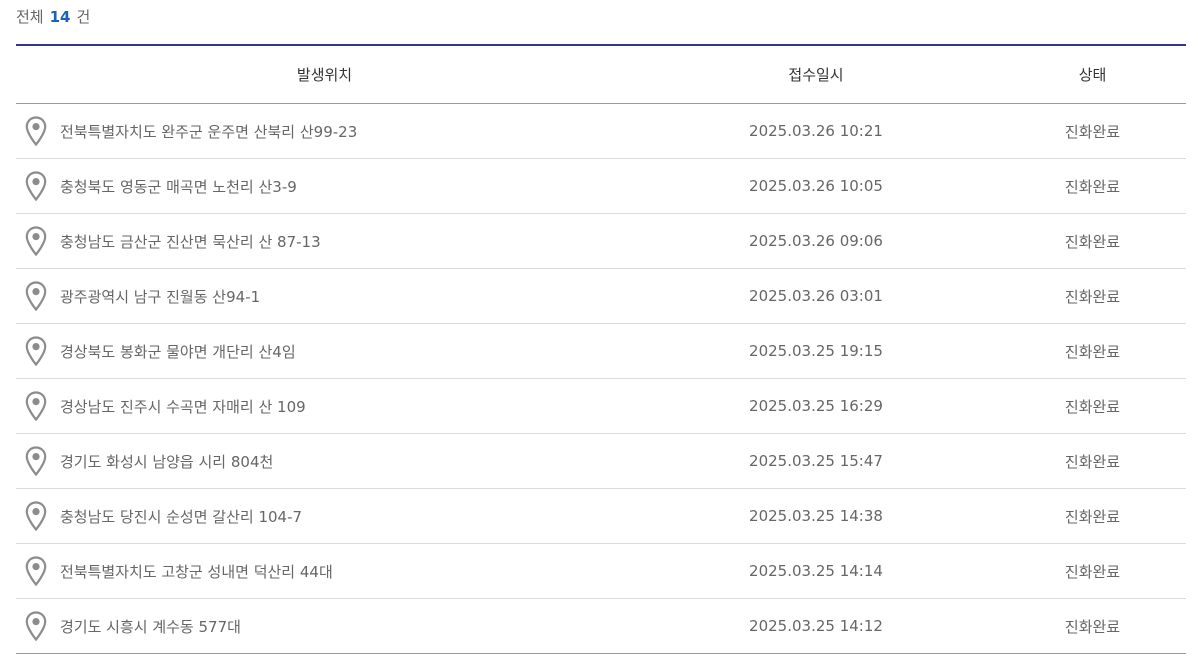 This screenshot has height=665, width=1198. Describe the element at coordinates (816, 571) in the screenshot. I see `row-date: 2025.03.25 14:14` at that location.